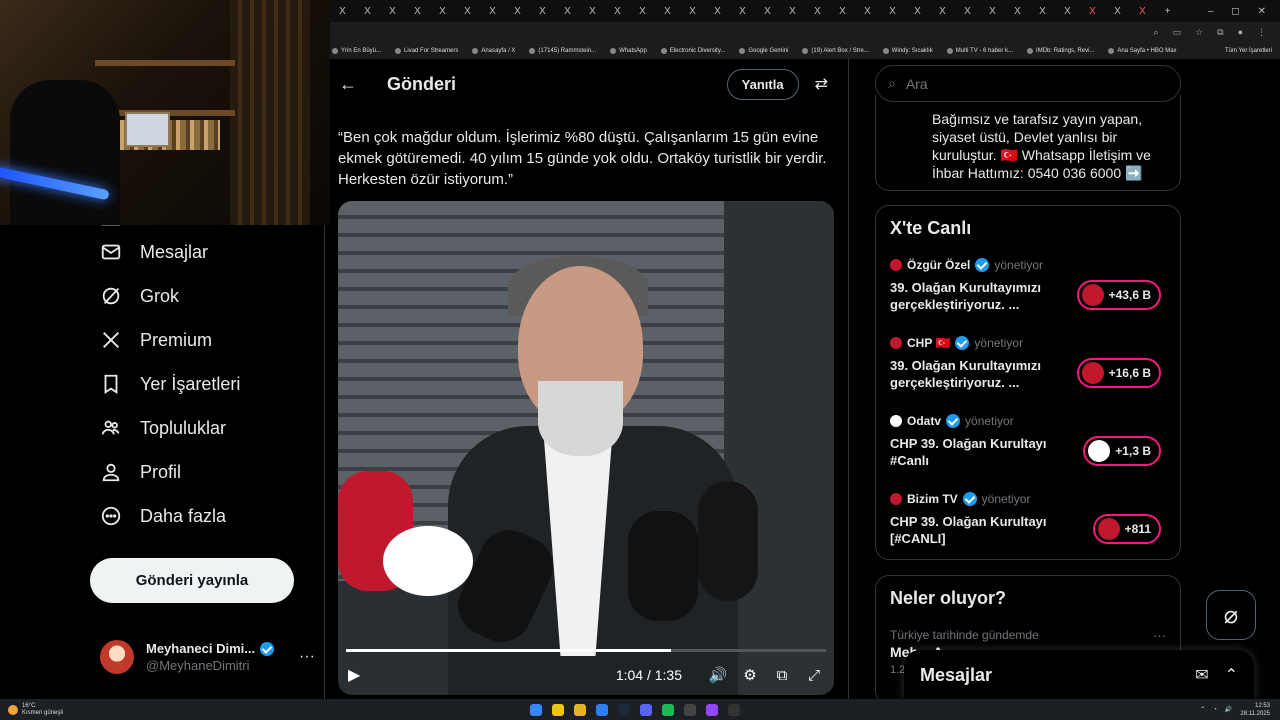  Describe the element at coordinates (1215, 710) in the screenshot. I see `wifi-icon: ◔` at that location.